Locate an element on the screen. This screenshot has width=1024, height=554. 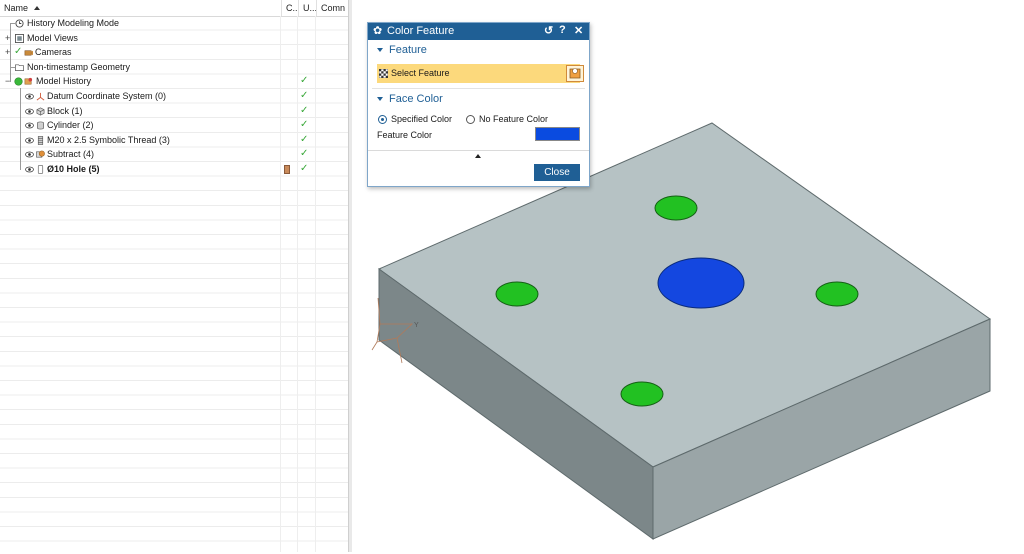
tree-node-cylinder: Cylinder (2) ✓ is located at coordinates (174, 125).